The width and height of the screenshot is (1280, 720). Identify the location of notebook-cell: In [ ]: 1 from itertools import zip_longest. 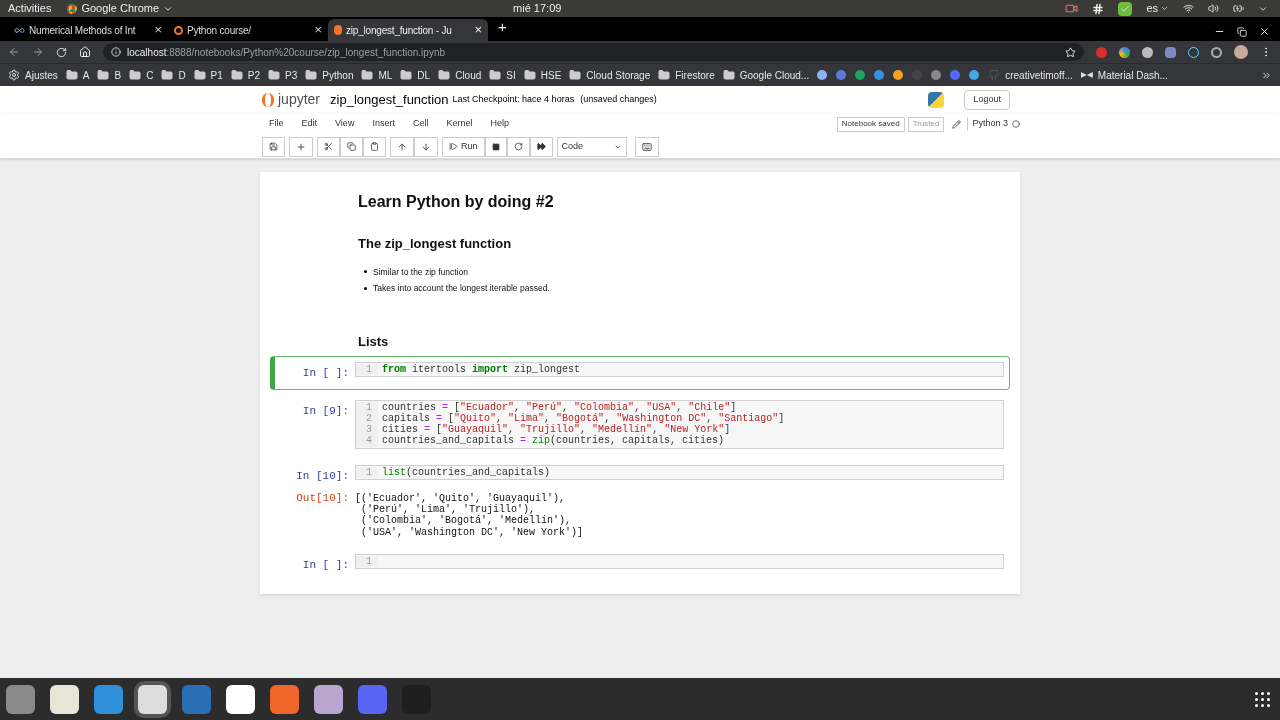
(640, 372).